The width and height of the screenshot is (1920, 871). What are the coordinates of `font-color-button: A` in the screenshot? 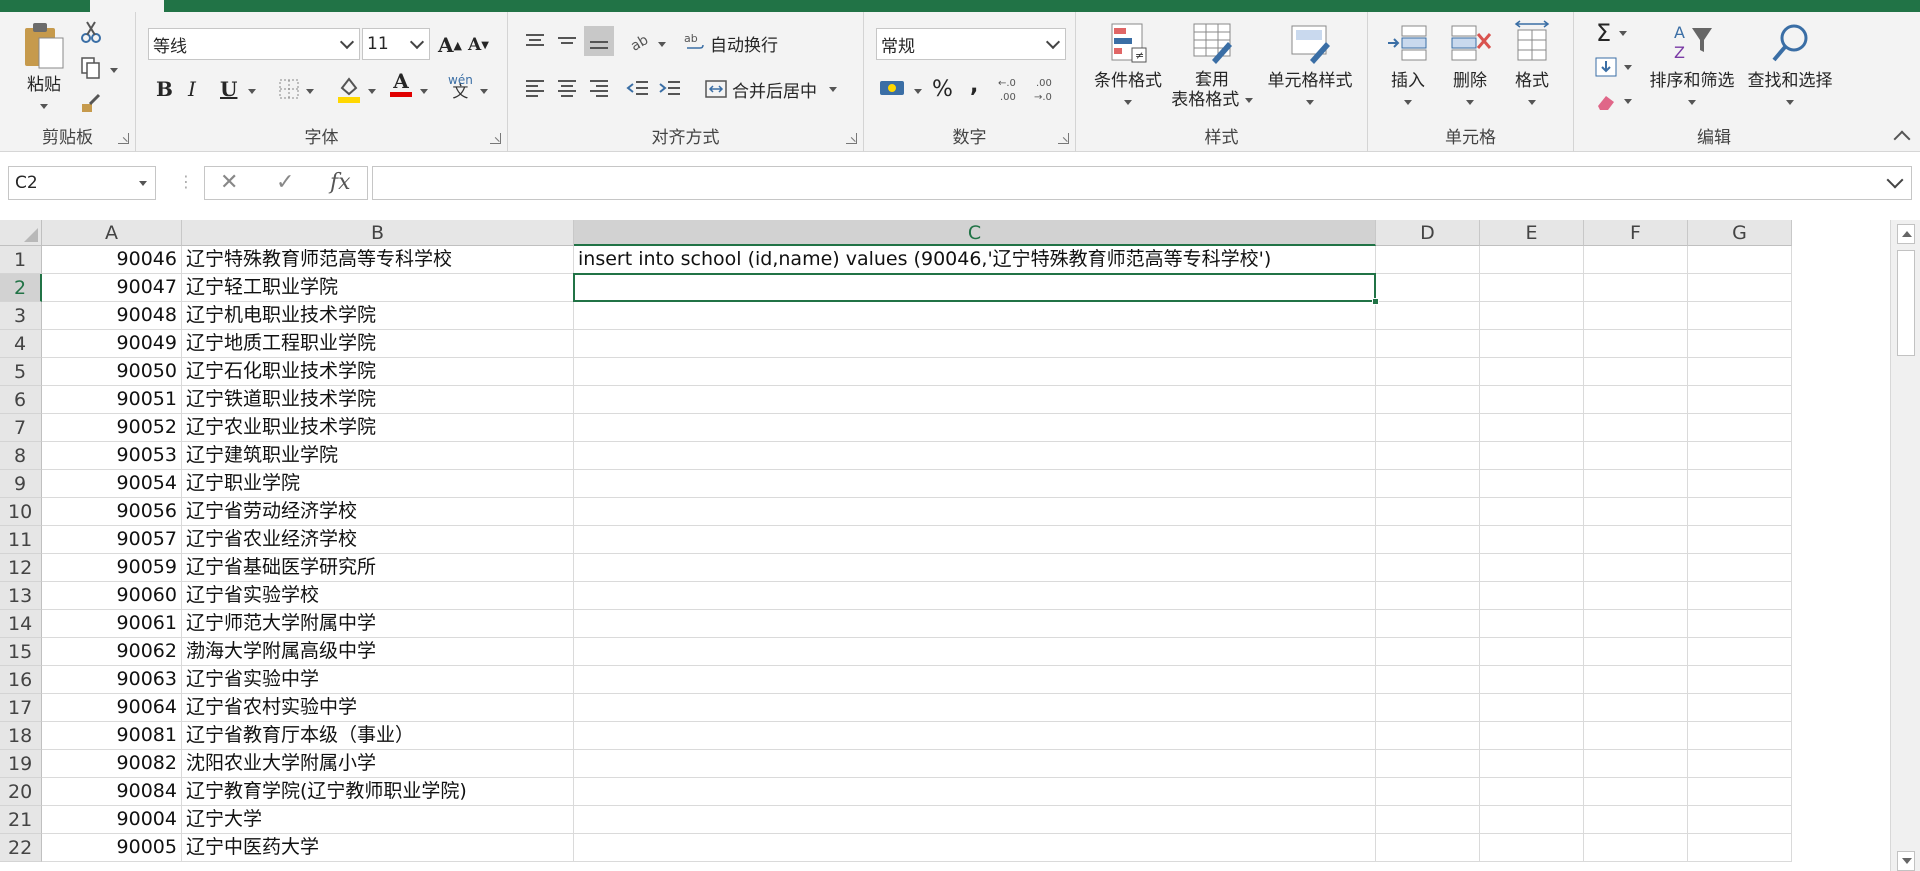 It's located at (401, 87).